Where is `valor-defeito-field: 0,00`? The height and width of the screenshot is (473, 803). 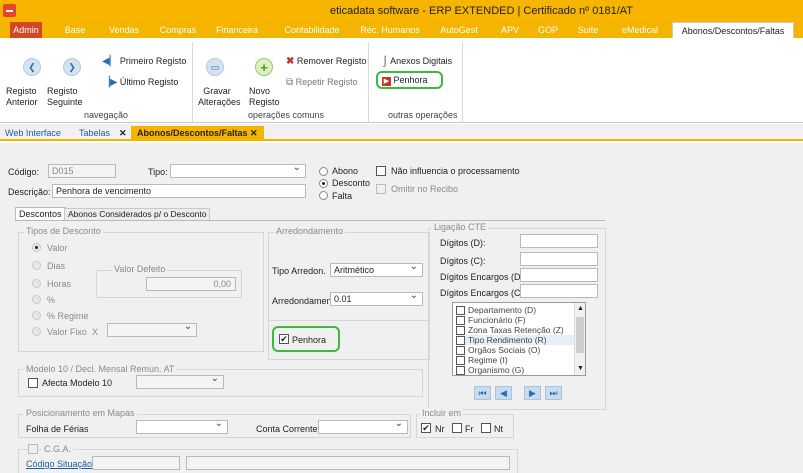 valor-defeito-field: 0,00 is located at coordinates (191, 284).